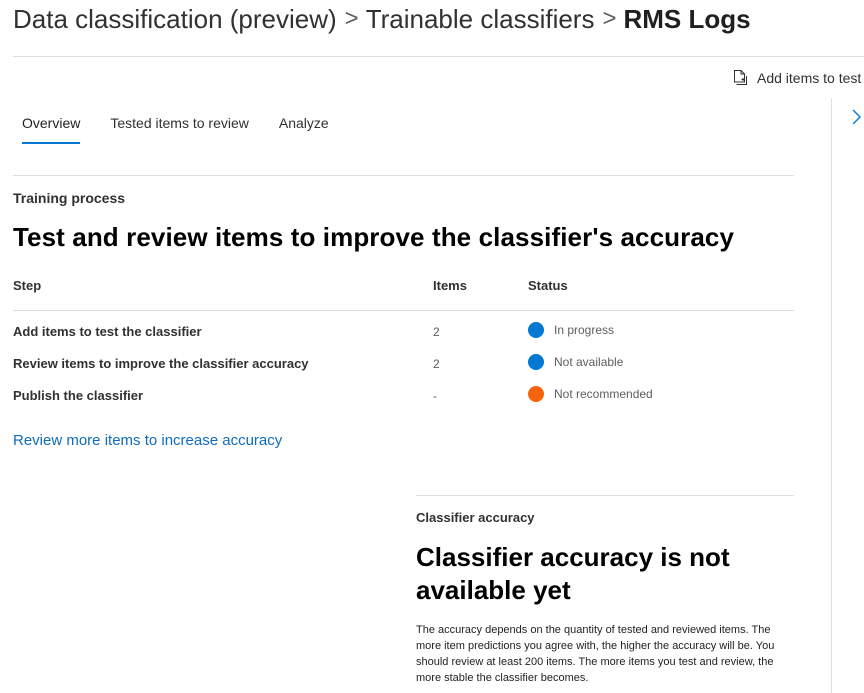 The width and height of the screenshot is (864, 693). Describe the element at coordinates (435, 396) in the screenshot. I see `step-items-count: -` at that location.